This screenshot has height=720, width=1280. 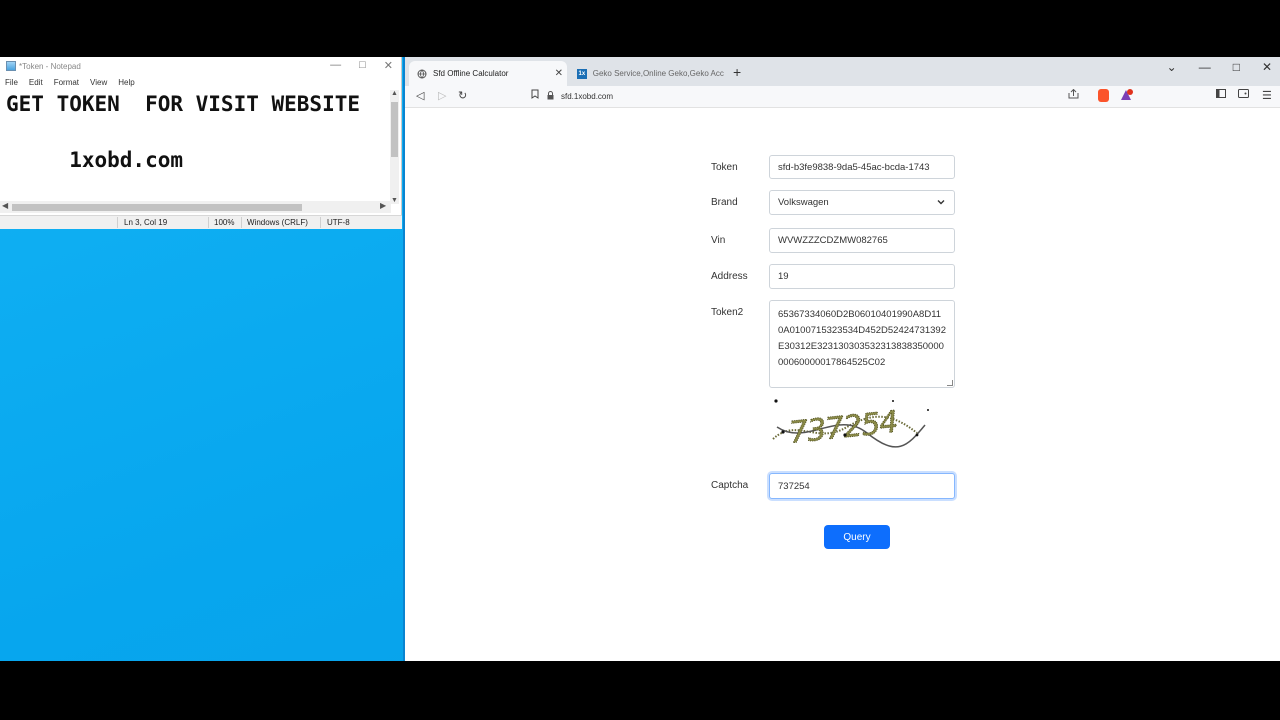 I want to click on scroll-up-icon: ▲, so click(x=394, y=93).